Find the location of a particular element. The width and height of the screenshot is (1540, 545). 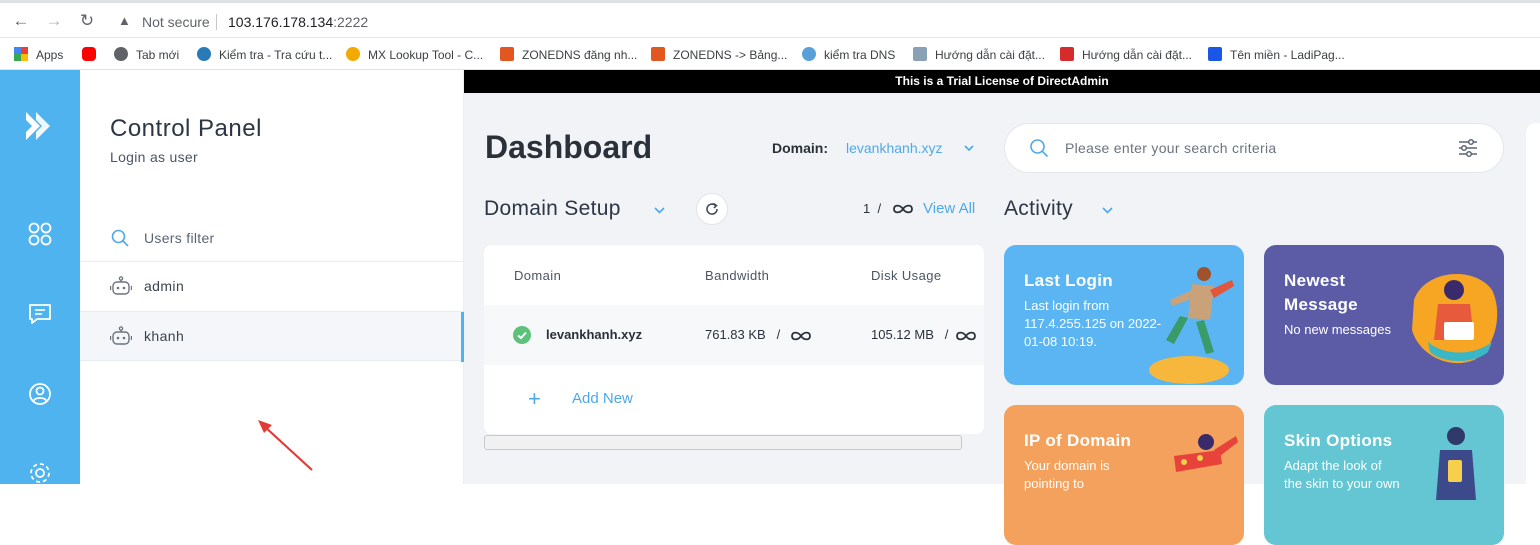

domain-name-link: levankhanh.xyz is located at coordinates (594, 334).